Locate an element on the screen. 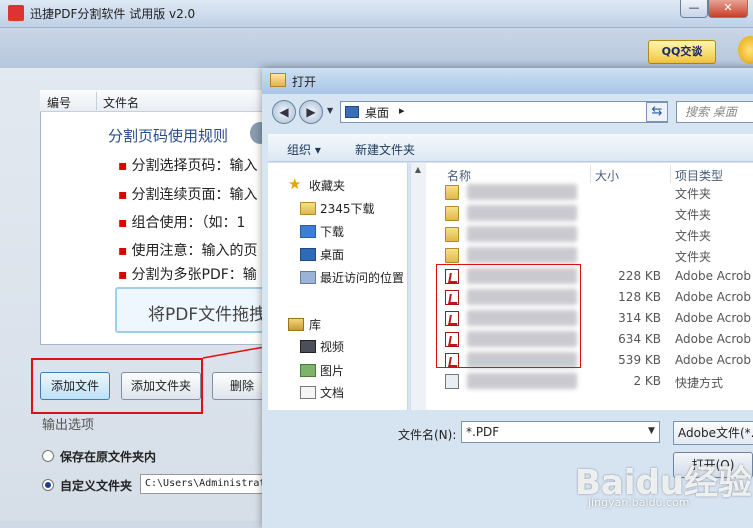 Image resolution: width=753 pixels, height=528 pixels. forward-button: ▶ is located at coordinates (311, 112).